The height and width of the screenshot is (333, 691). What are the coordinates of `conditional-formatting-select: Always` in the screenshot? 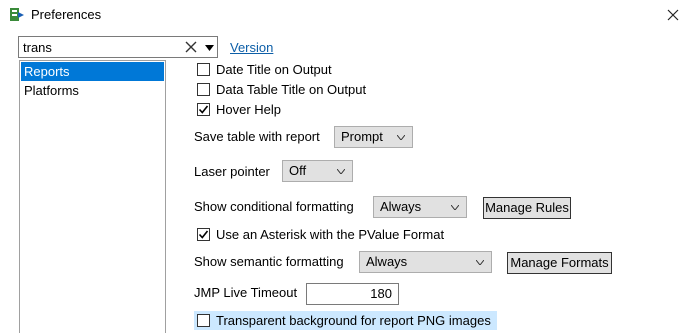 It's located at (420, 207).